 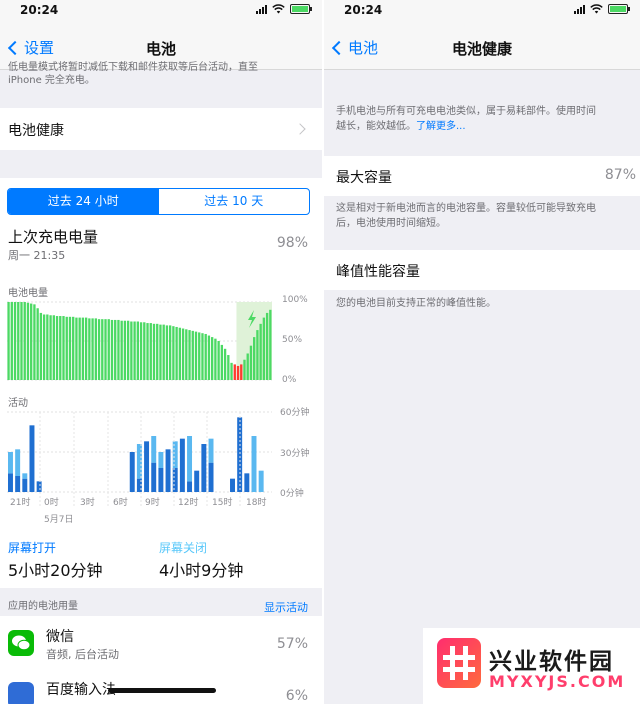 What do you see at coordinates (161, 11) in the screenshot?
I see `status-bar: 20:24` at bounding box center [161, 11].